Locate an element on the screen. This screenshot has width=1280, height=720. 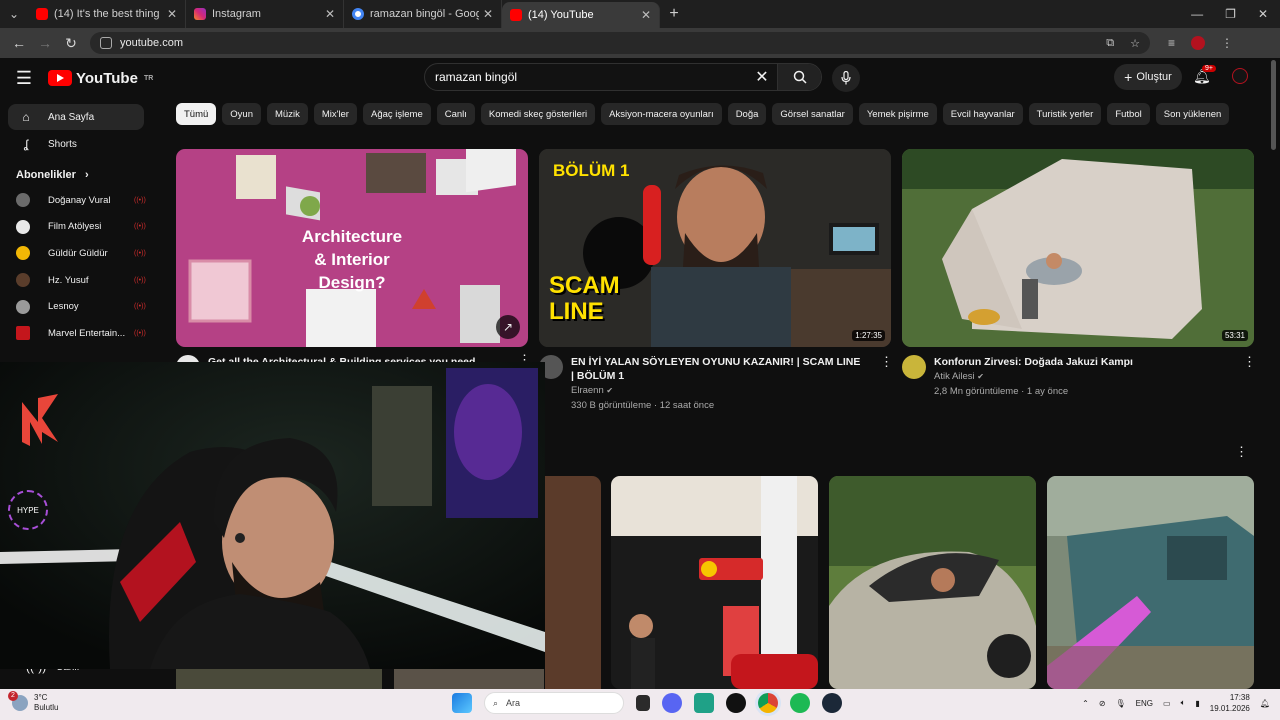
battery-icon: ▮ is located at coordinates (1197, 703).